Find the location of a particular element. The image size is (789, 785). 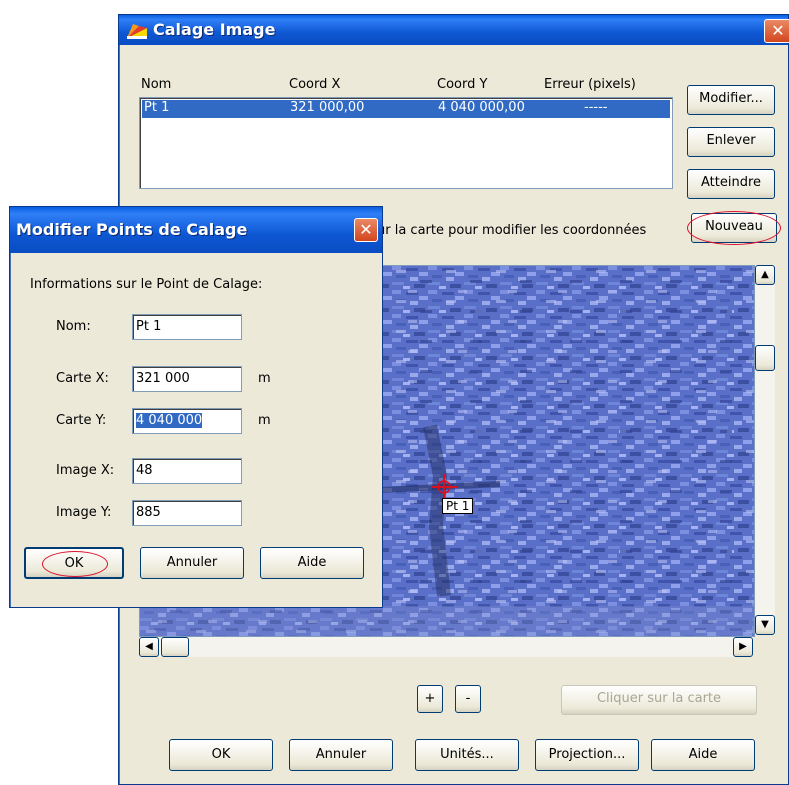

atteindre-label: Atteindre is located at coordinates (731, 182).